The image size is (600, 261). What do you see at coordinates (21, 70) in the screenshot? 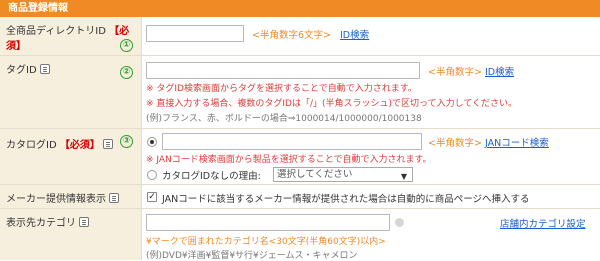
I see `tag-id-label: タグID` at bounding box center [21, 70].